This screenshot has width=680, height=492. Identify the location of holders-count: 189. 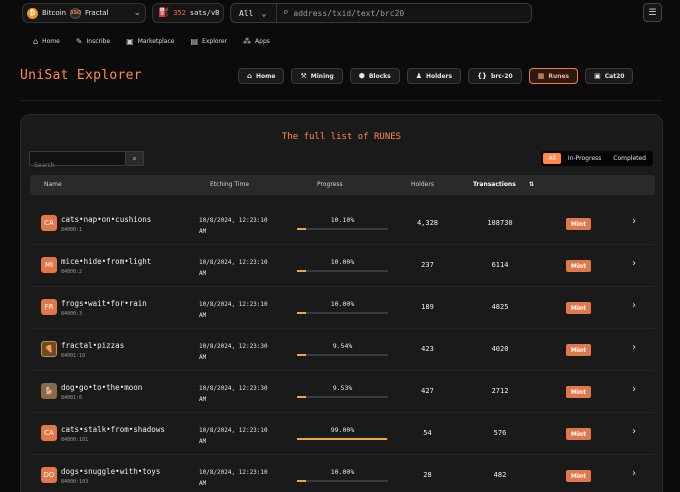
(427, 307).